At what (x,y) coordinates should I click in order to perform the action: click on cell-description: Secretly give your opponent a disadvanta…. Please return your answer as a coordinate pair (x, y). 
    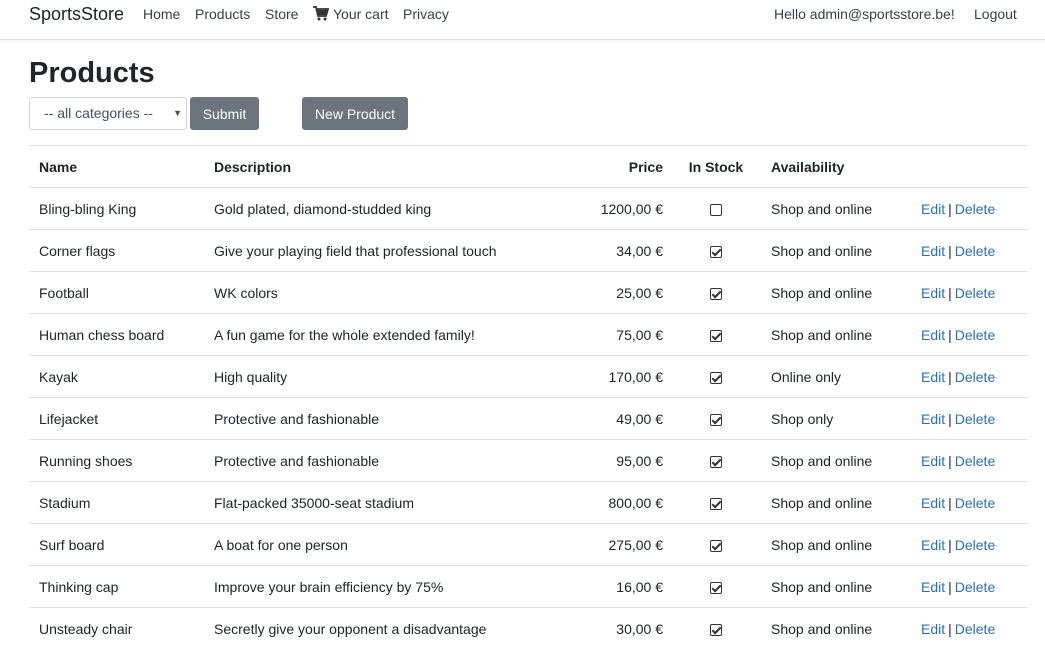
    Looking at the image, I should click on (390, 628).